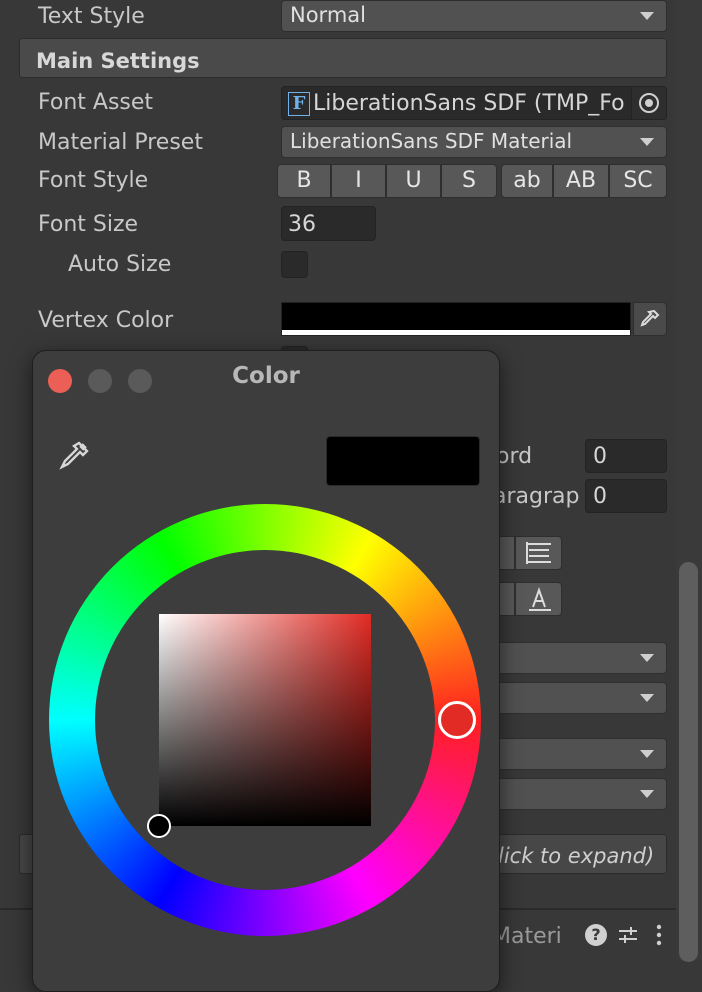  Describe the element at coordinates (328, 15) in the screenshot. I see `text-style-value: Normal` at that location.